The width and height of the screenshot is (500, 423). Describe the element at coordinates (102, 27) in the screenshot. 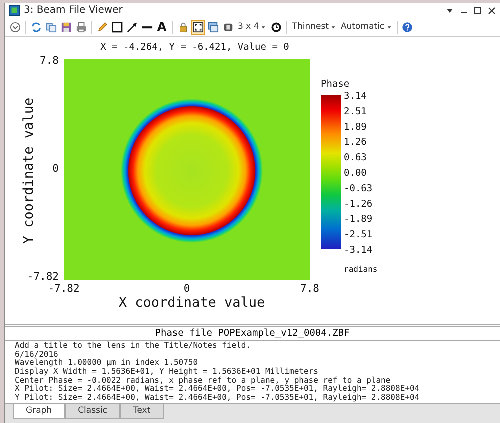

I see `pencil-icon` at that location.